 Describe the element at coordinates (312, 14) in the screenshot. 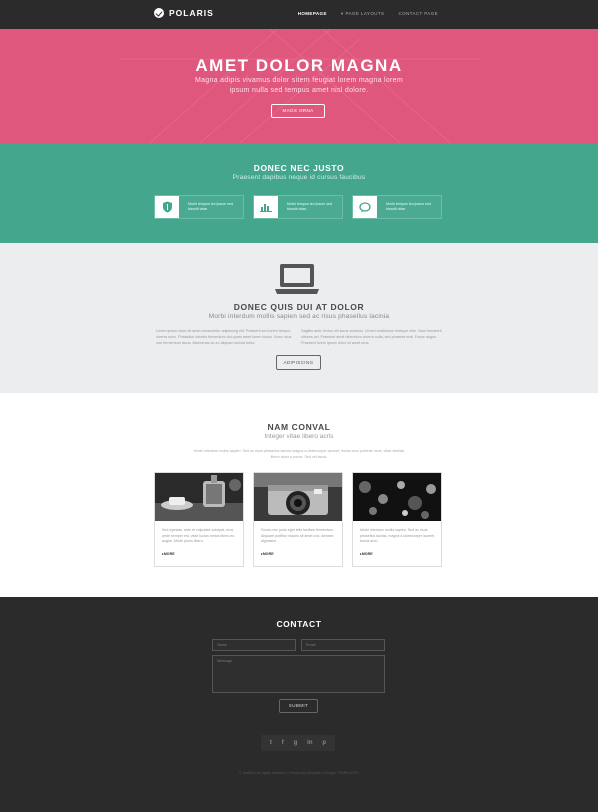

I see `nav-item-homepage: HOMEPAGE` at that location.